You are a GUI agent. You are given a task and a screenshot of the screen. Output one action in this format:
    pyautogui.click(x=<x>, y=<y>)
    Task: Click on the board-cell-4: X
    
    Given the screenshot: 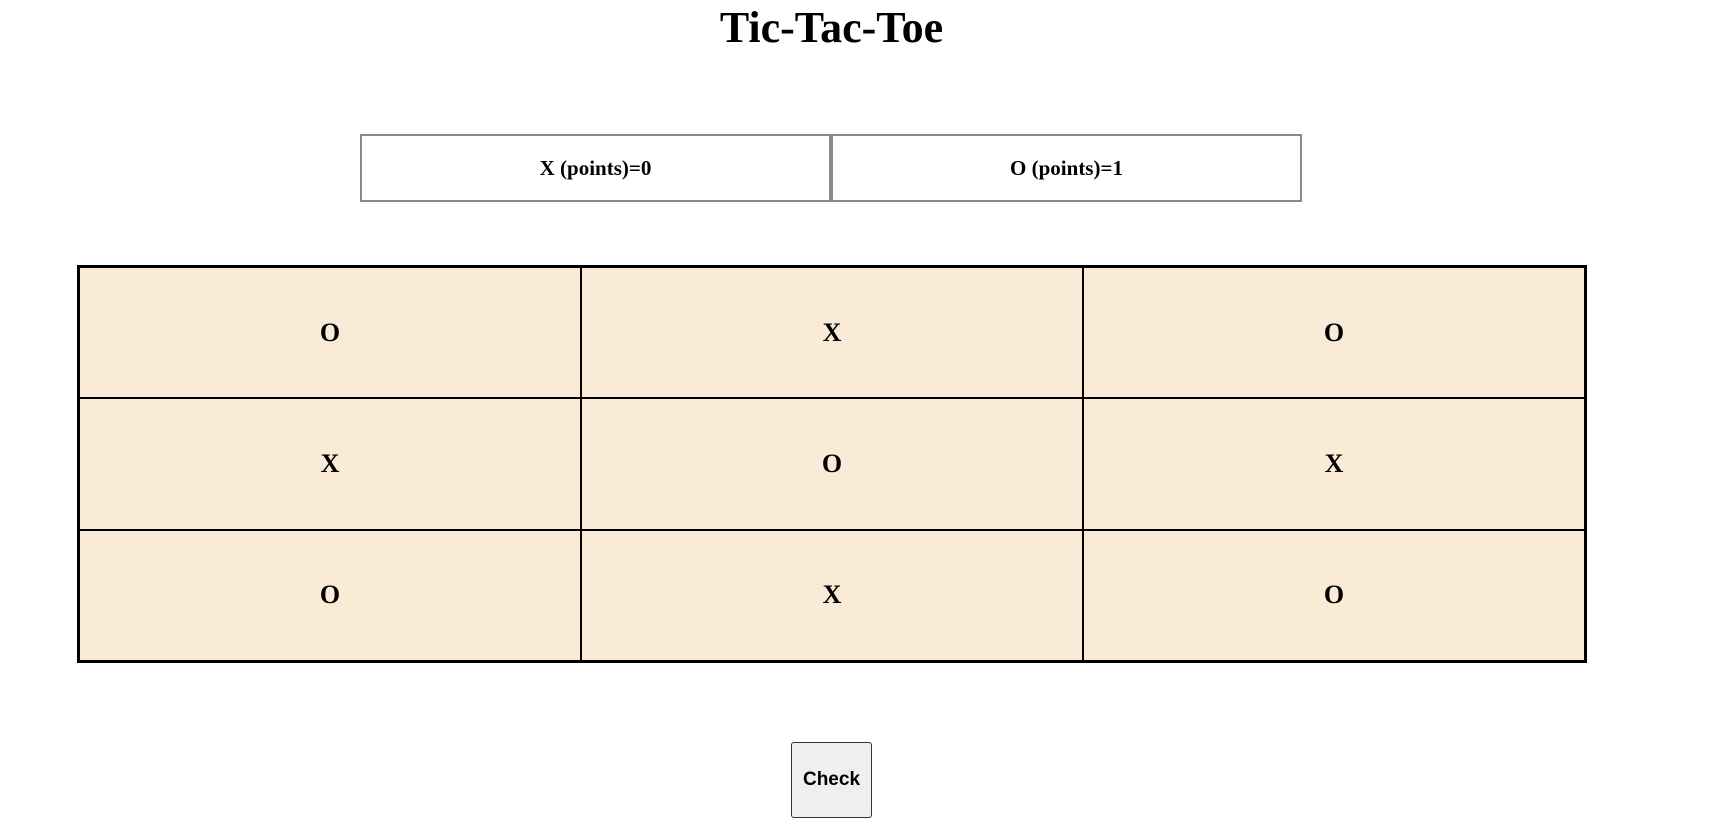 What is the action you would take?
    pyautogui.click(x=330, y=464)
    